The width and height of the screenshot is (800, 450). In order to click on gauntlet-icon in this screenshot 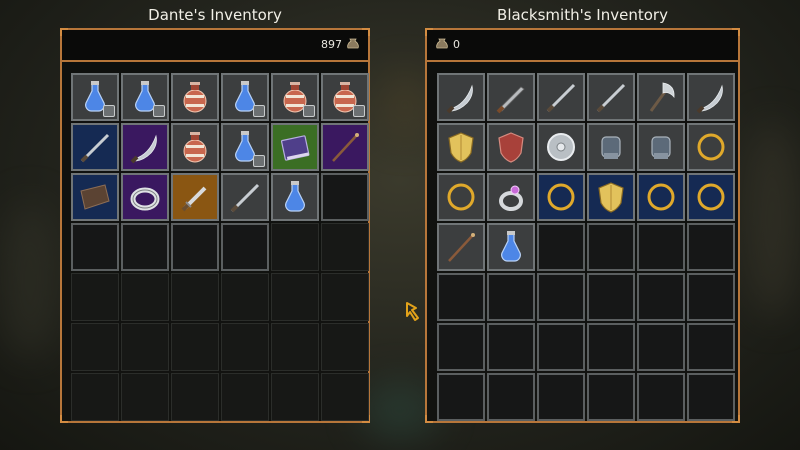, I will do `click(661, 147)`.